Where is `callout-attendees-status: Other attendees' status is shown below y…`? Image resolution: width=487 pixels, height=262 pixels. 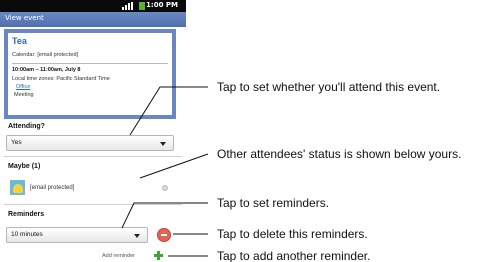 callout-attendees-status: Other attendees' status is shown below y… is located at coordinates (339, 154).